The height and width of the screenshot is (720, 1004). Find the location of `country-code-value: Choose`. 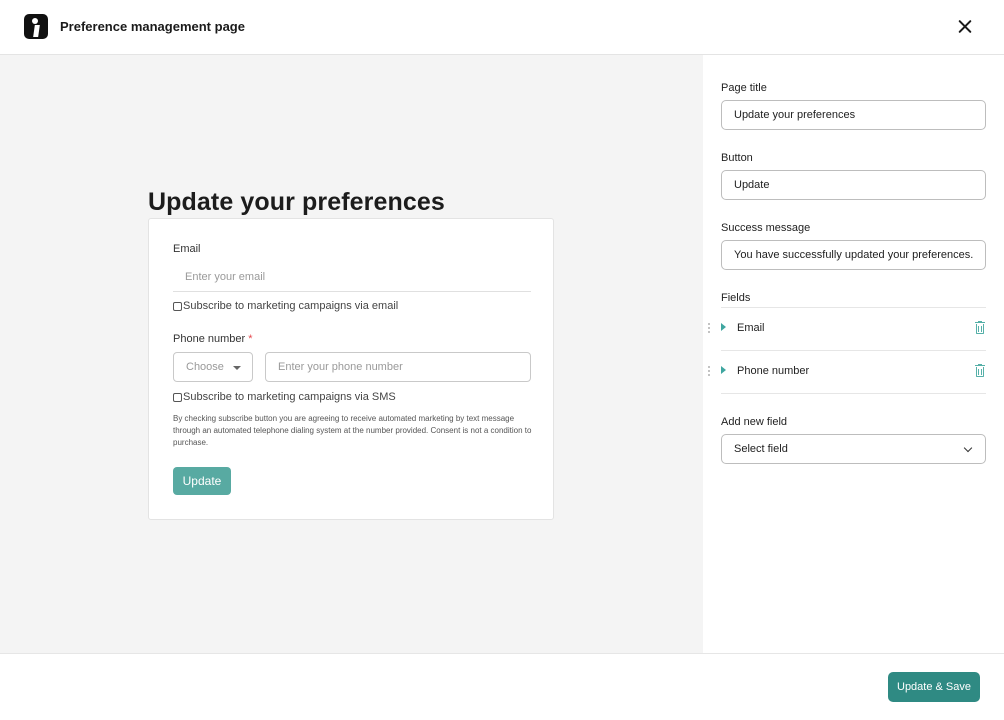

country-code-value: Choose is located at coordinates (205, 367).